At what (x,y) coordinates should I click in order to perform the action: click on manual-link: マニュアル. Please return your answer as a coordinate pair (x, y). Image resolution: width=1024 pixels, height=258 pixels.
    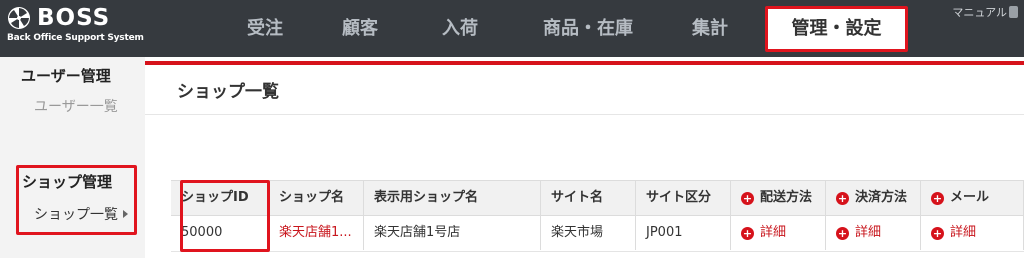
    Looking at the image, I should click on (985, 12).